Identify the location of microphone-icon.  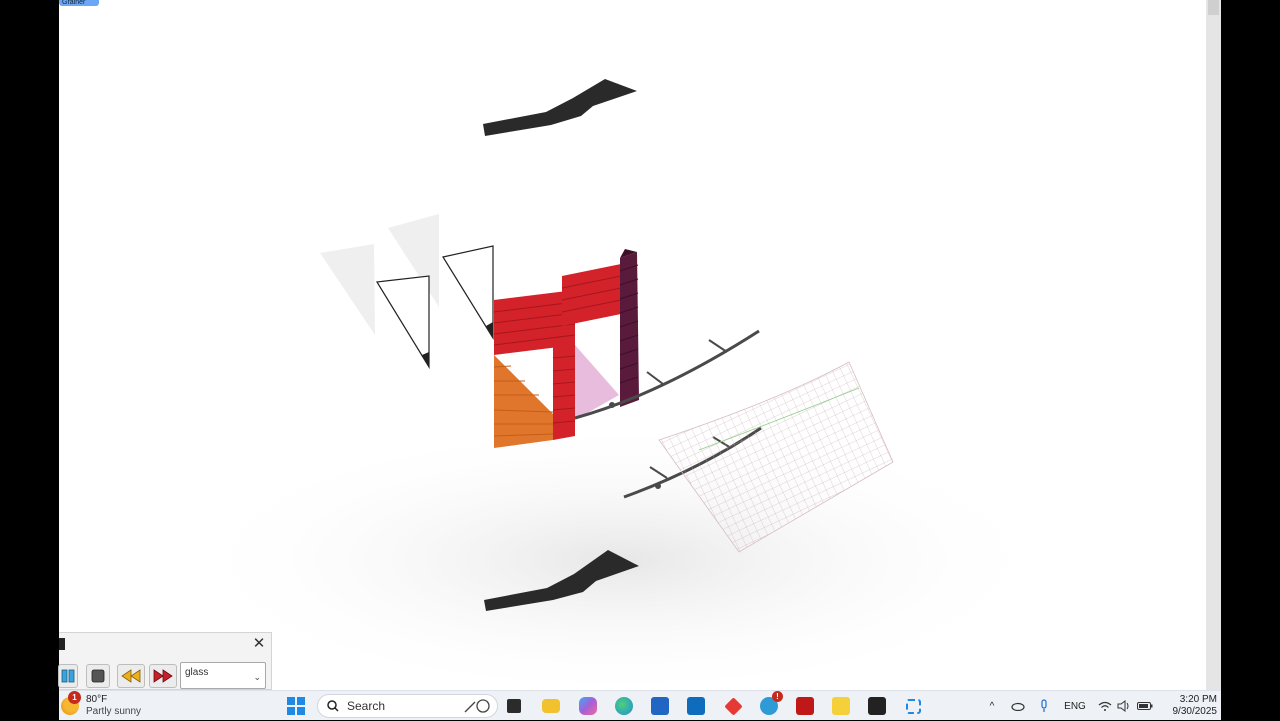
(1044, 705).